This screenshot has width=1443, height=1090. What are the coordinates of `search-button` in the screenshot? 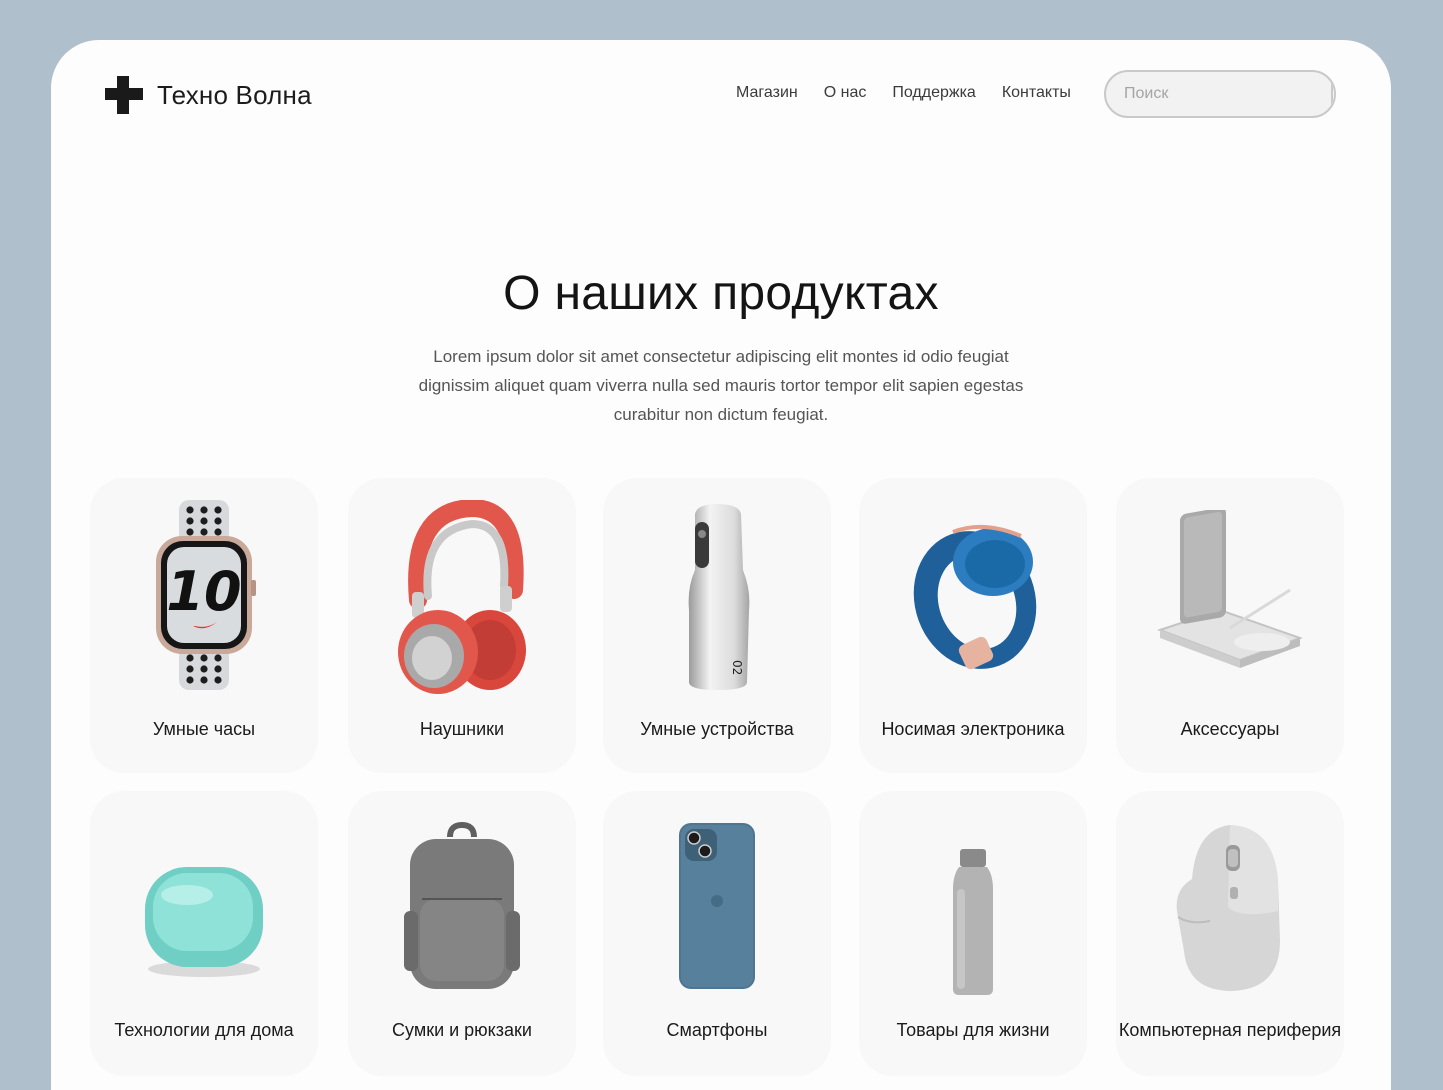 It's located at (1333, 94).